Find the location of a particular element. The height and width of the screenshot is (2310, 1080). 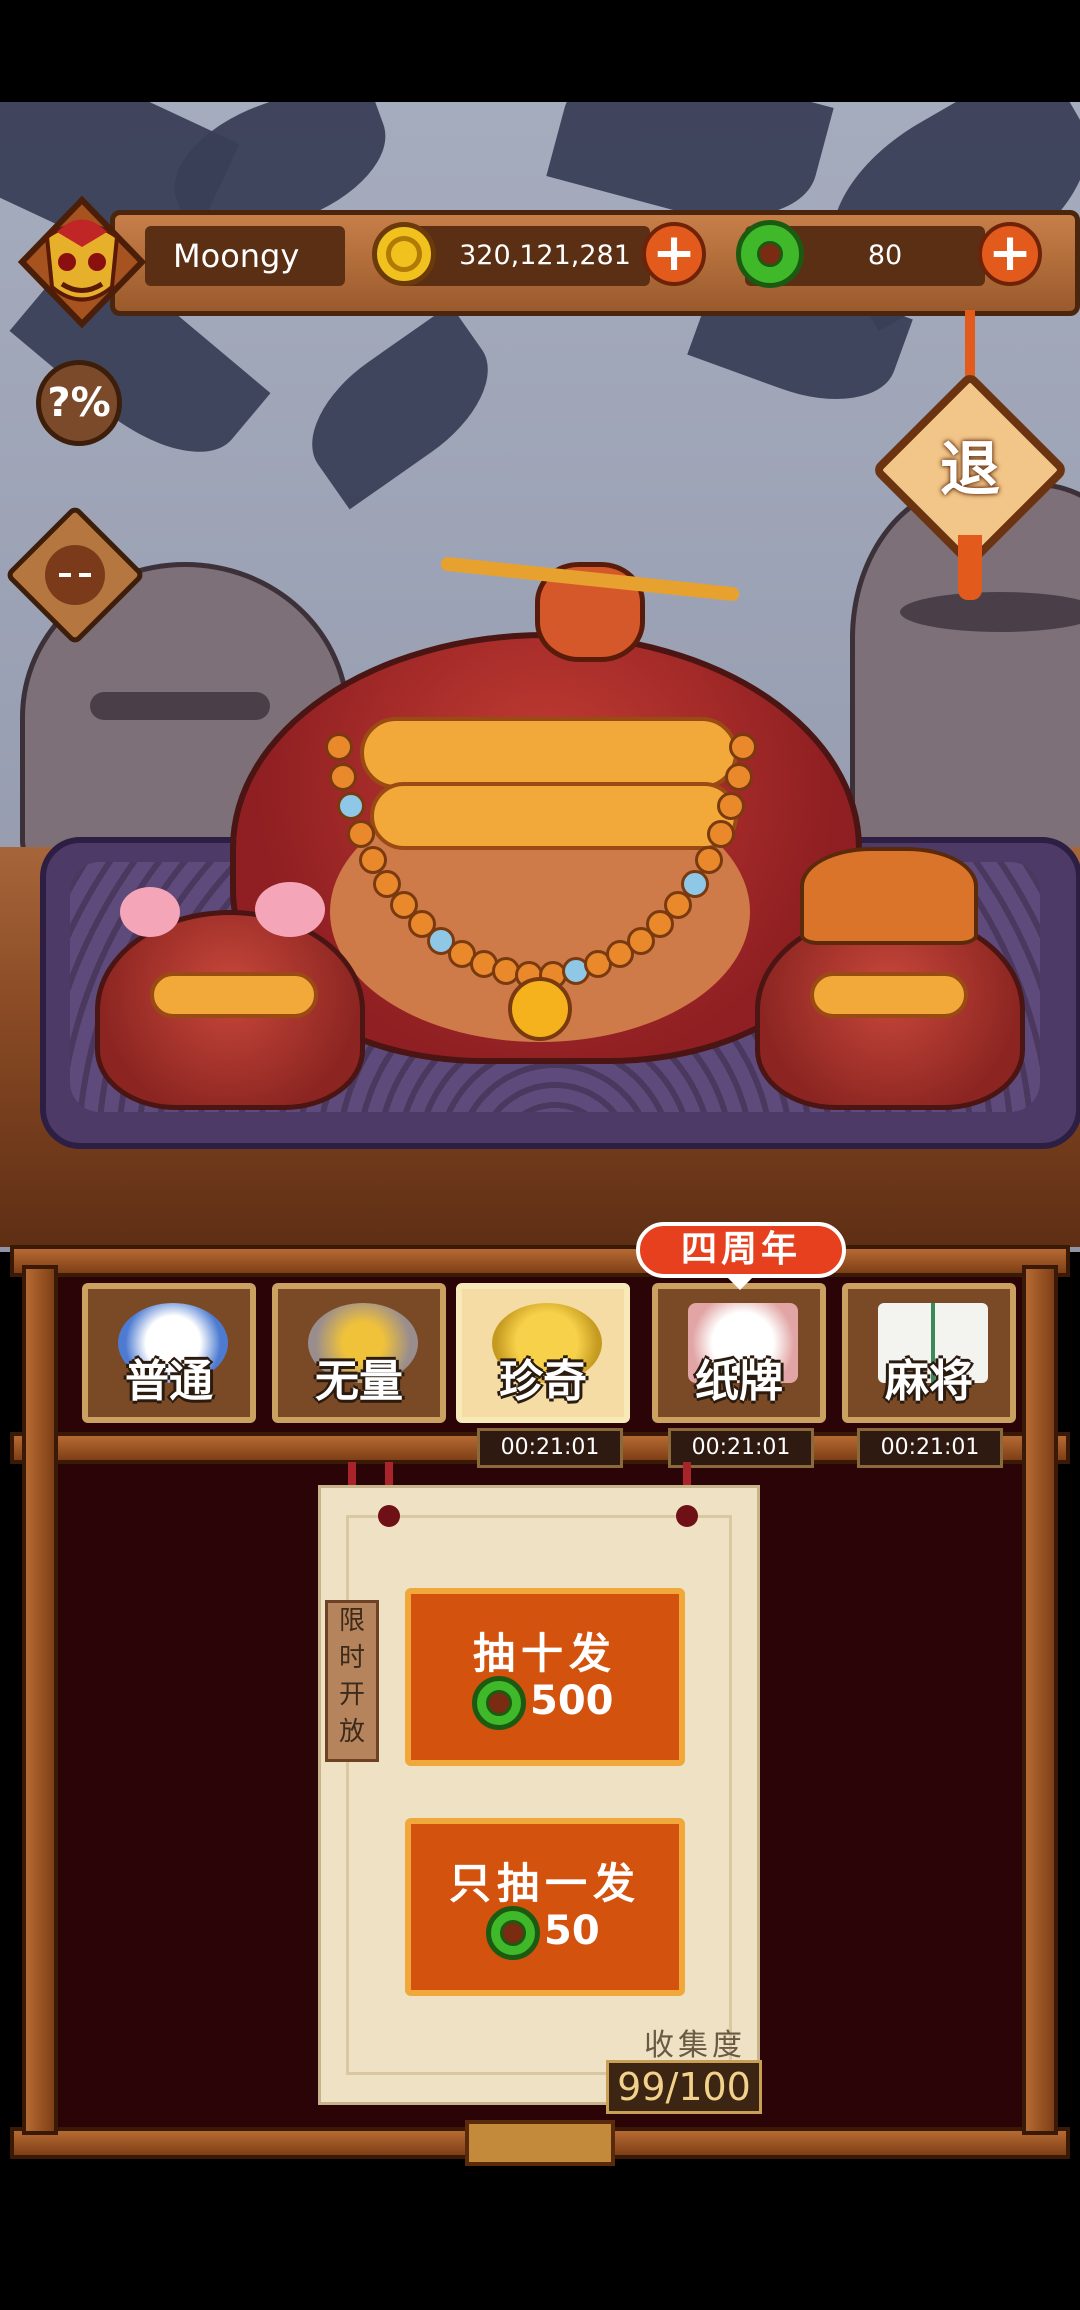

leaf-shadow is located at coordinates (400, 407).